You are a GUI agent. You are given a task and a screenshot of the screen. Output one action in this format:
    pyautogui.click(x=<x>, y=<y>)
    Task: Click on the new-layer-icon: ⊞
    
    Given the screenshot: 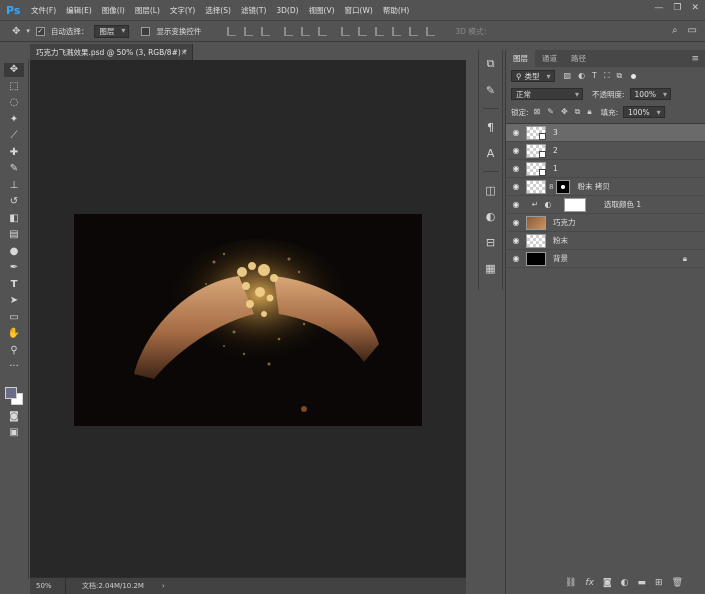 What is the action you would take?
    pyautogui.click(x=659, y=583)
    